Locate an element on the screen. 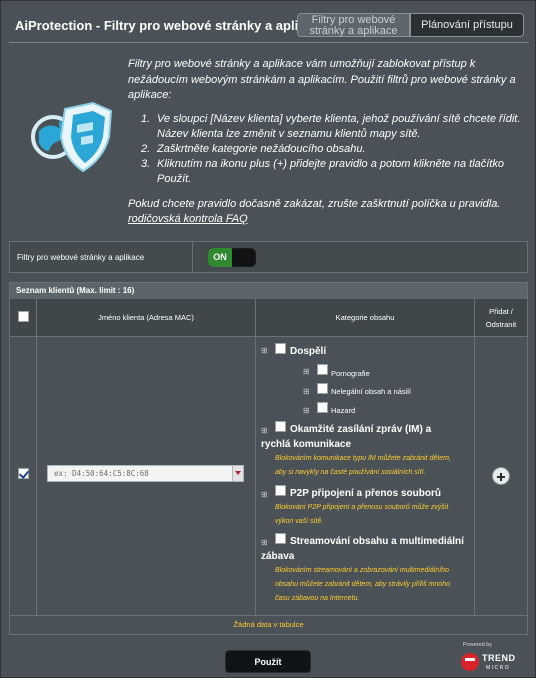 This screenshot has width=536, height=678. header-select-all-cell is located at coordinates (23, 317).